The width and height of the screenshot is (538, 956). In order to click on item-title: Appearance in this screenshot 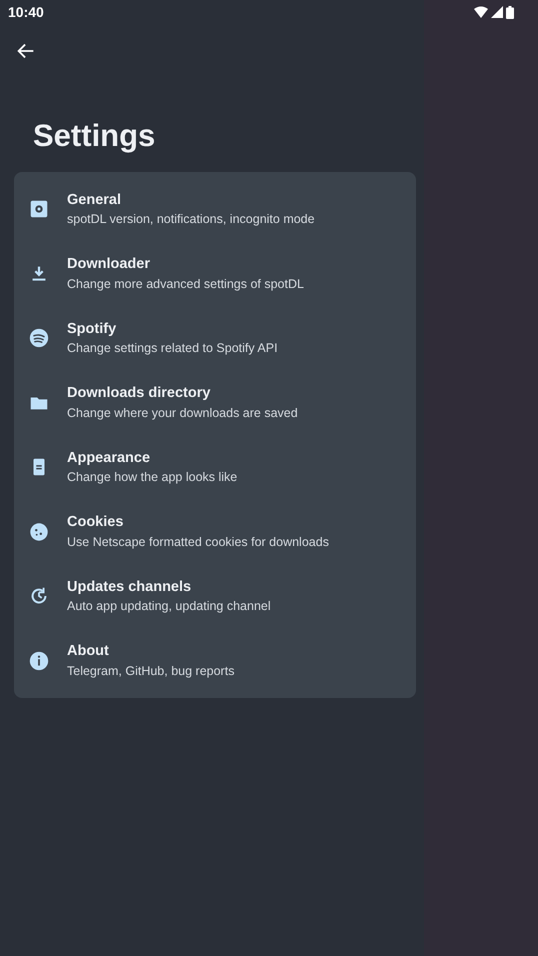, I will do `click(109, 458)`.